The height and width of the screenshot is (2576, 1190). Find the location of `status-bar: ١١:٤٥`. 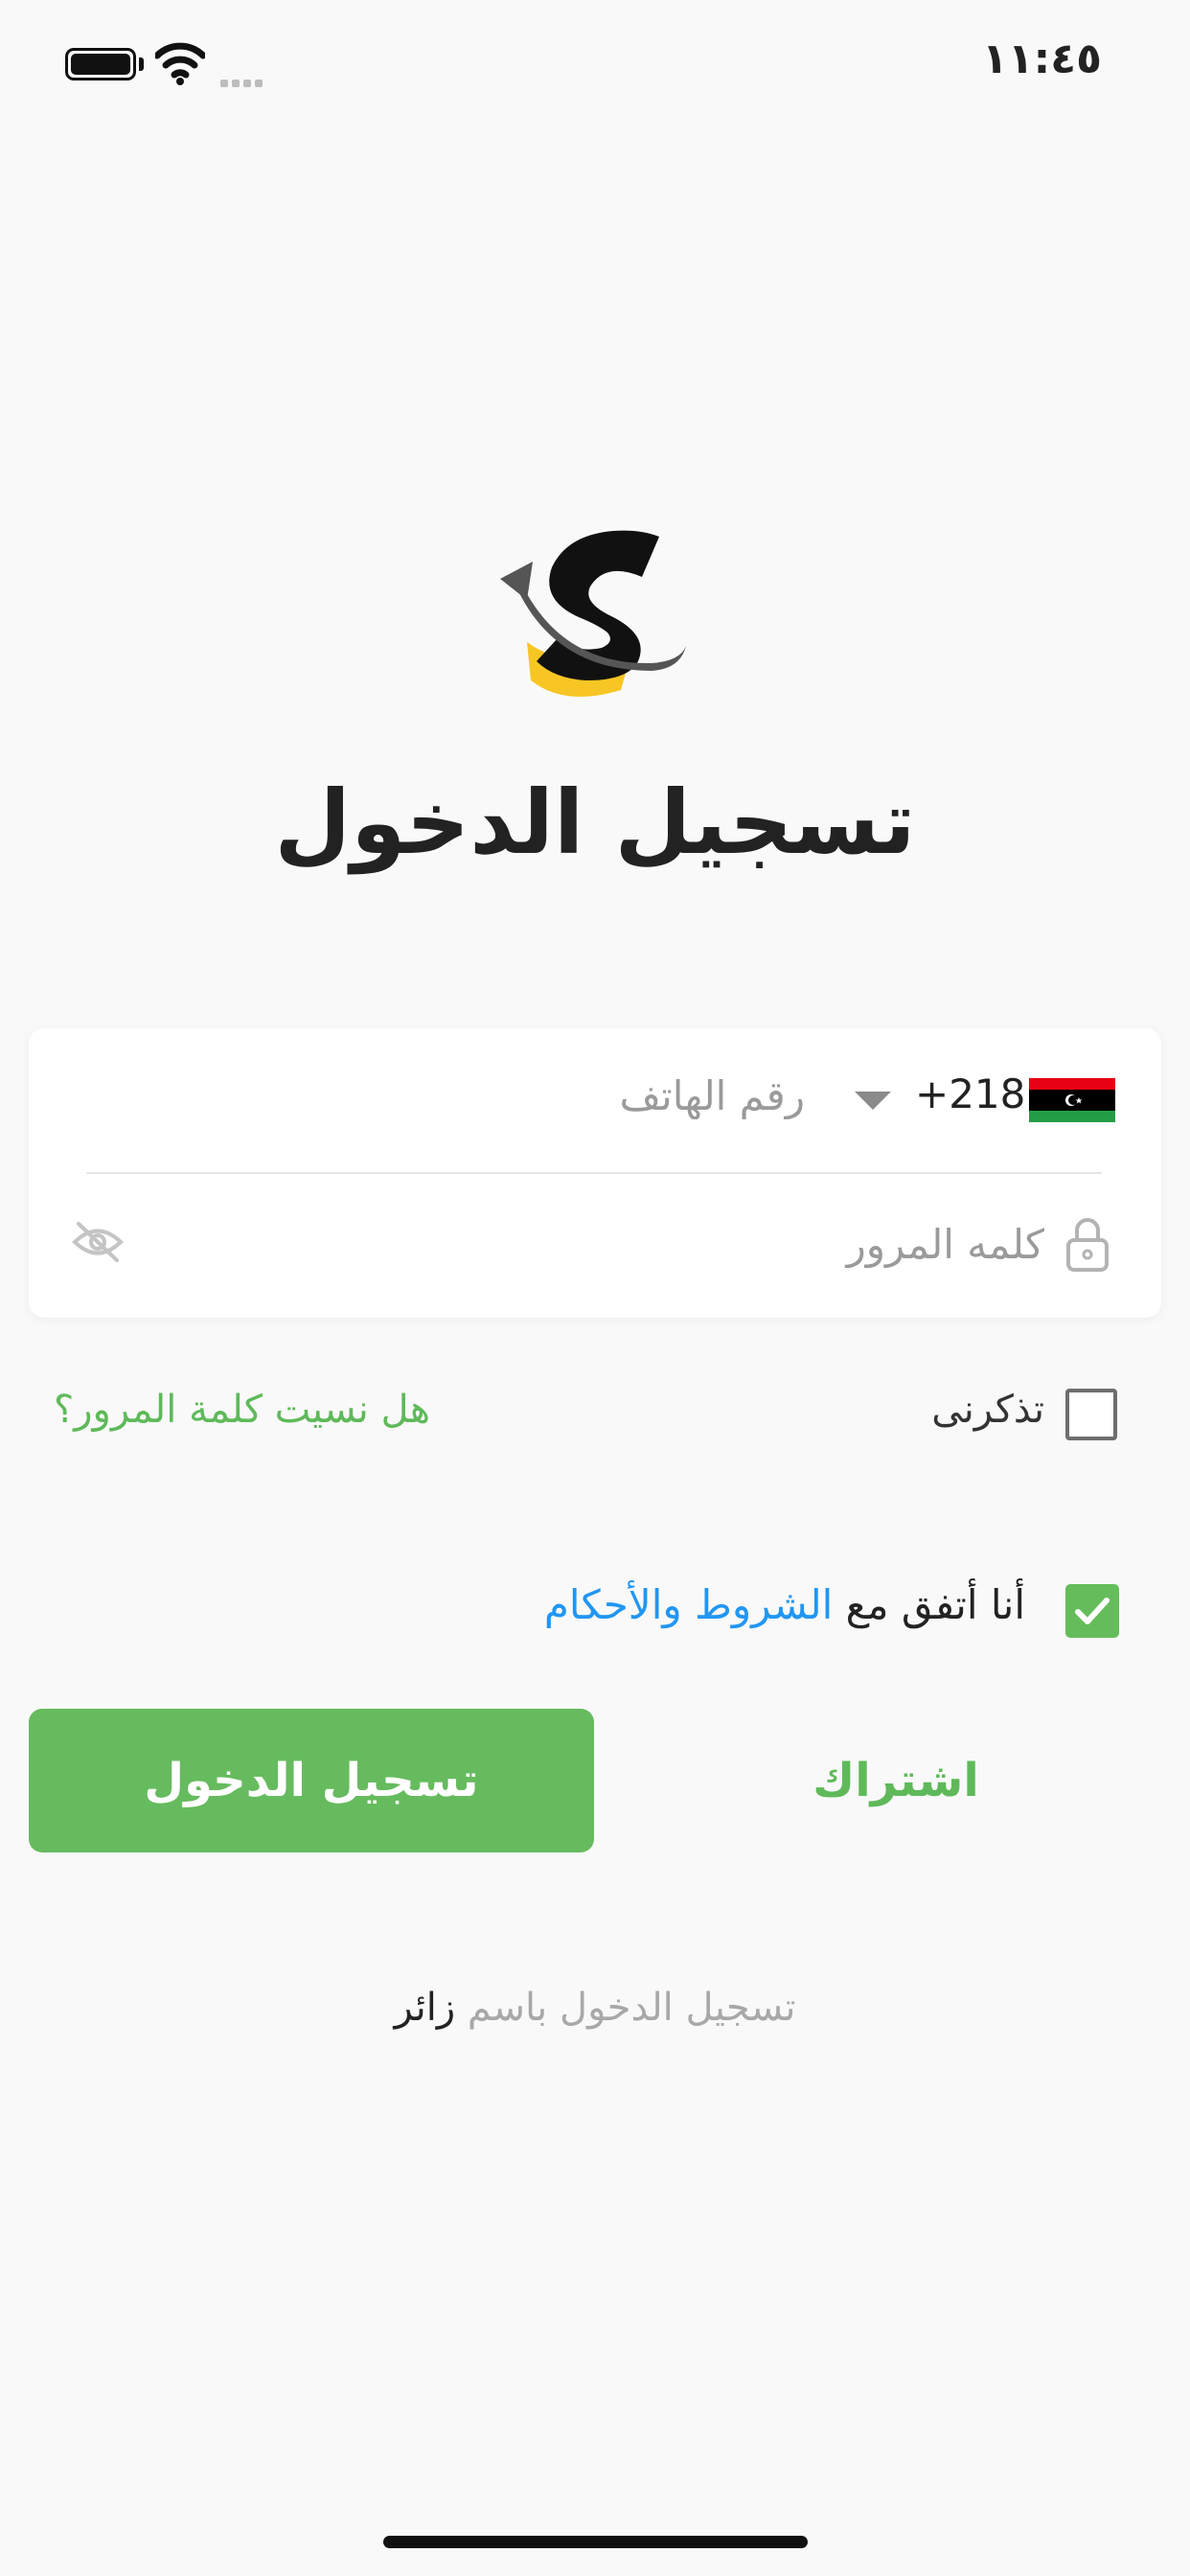

status-bar: ١١:٤٥ is located at coordinates (595, 63).